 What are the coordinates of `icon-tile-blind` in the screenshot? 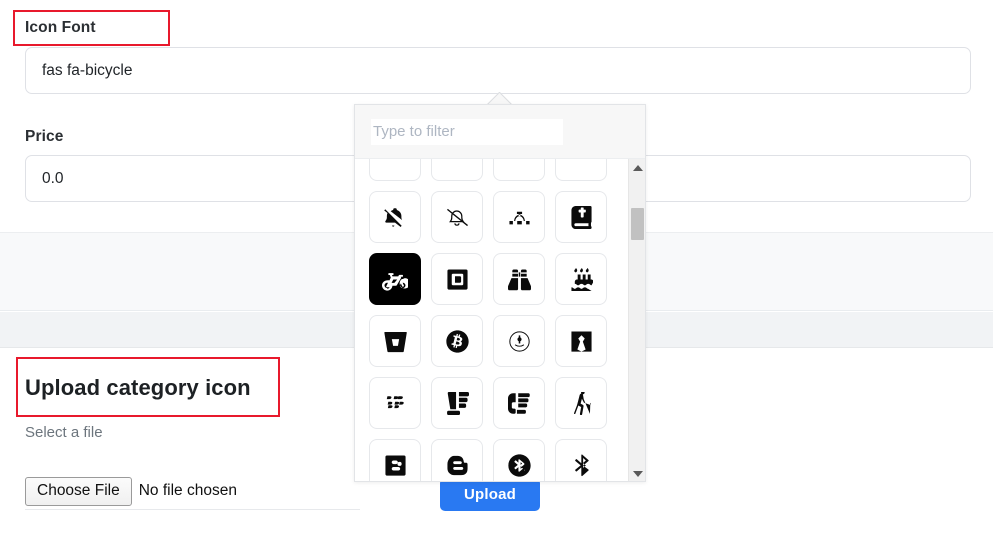 It's located at (581, 403).